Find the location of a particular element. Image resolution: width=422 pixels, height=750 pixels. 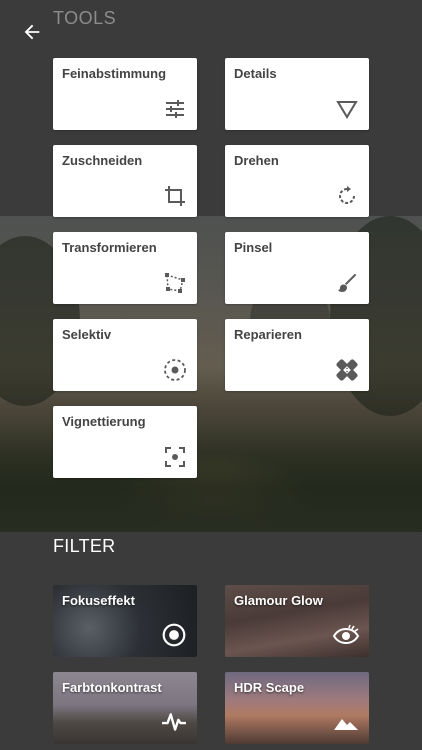

back-button is located at coordinates (32, 32).